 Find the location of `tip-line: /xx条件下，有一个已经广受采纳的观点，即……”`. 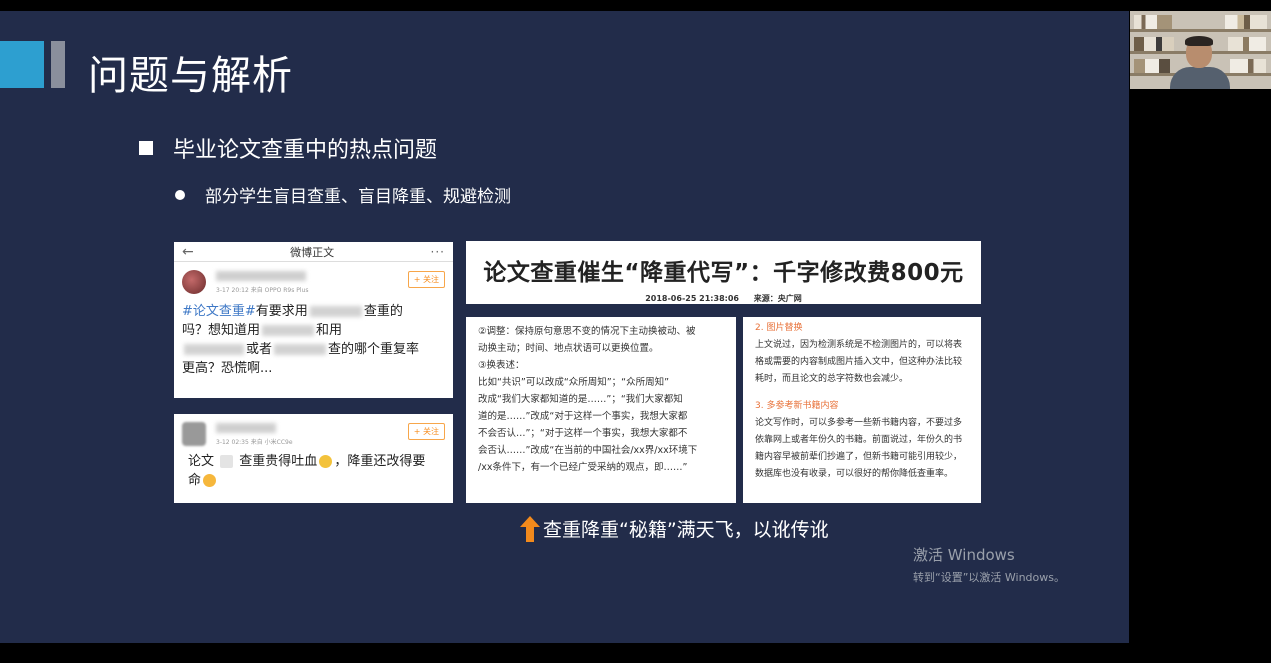

tip-line: /xx条件下，有一个已经广受采纳的观点，即……” is located at coordinates (583, 467).